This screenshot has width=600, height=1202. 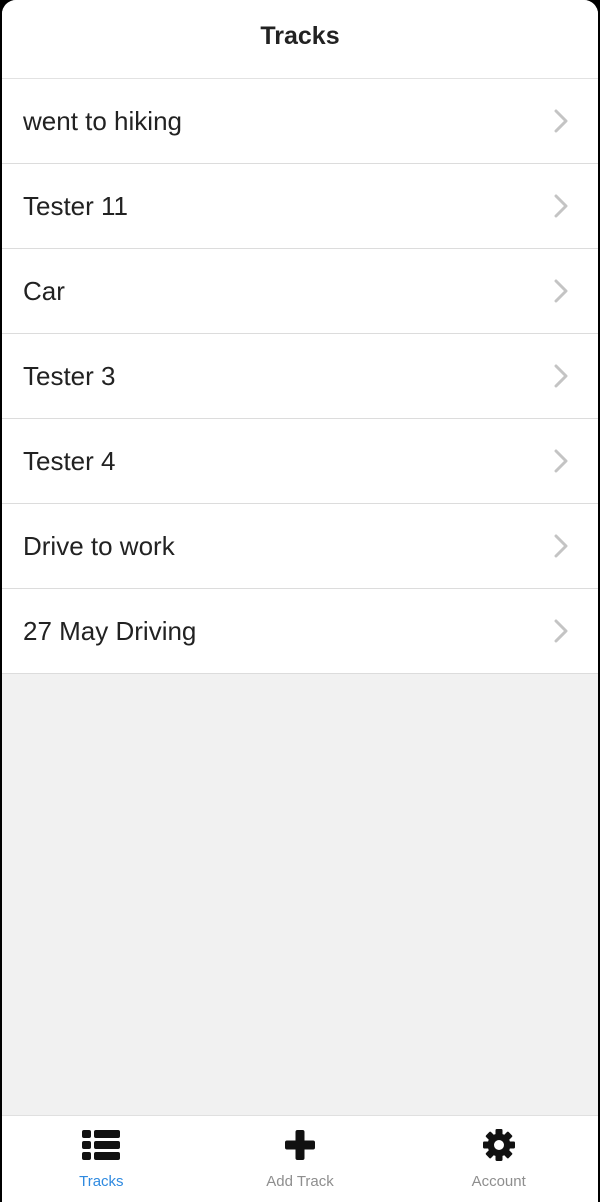 What do you see at coordinates (44, 291) in the screenshot?
I see `track-name: Car` at bounding box center [44, 291].